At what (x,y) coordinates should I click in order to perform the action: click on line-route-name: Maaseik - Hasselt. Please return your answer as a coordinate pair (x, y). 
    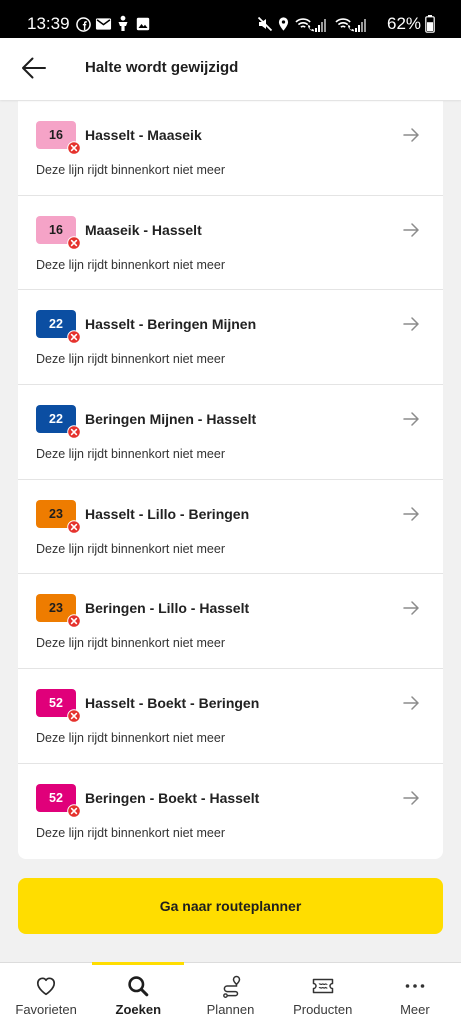
    Looking at the image, I should click on (143, 229).